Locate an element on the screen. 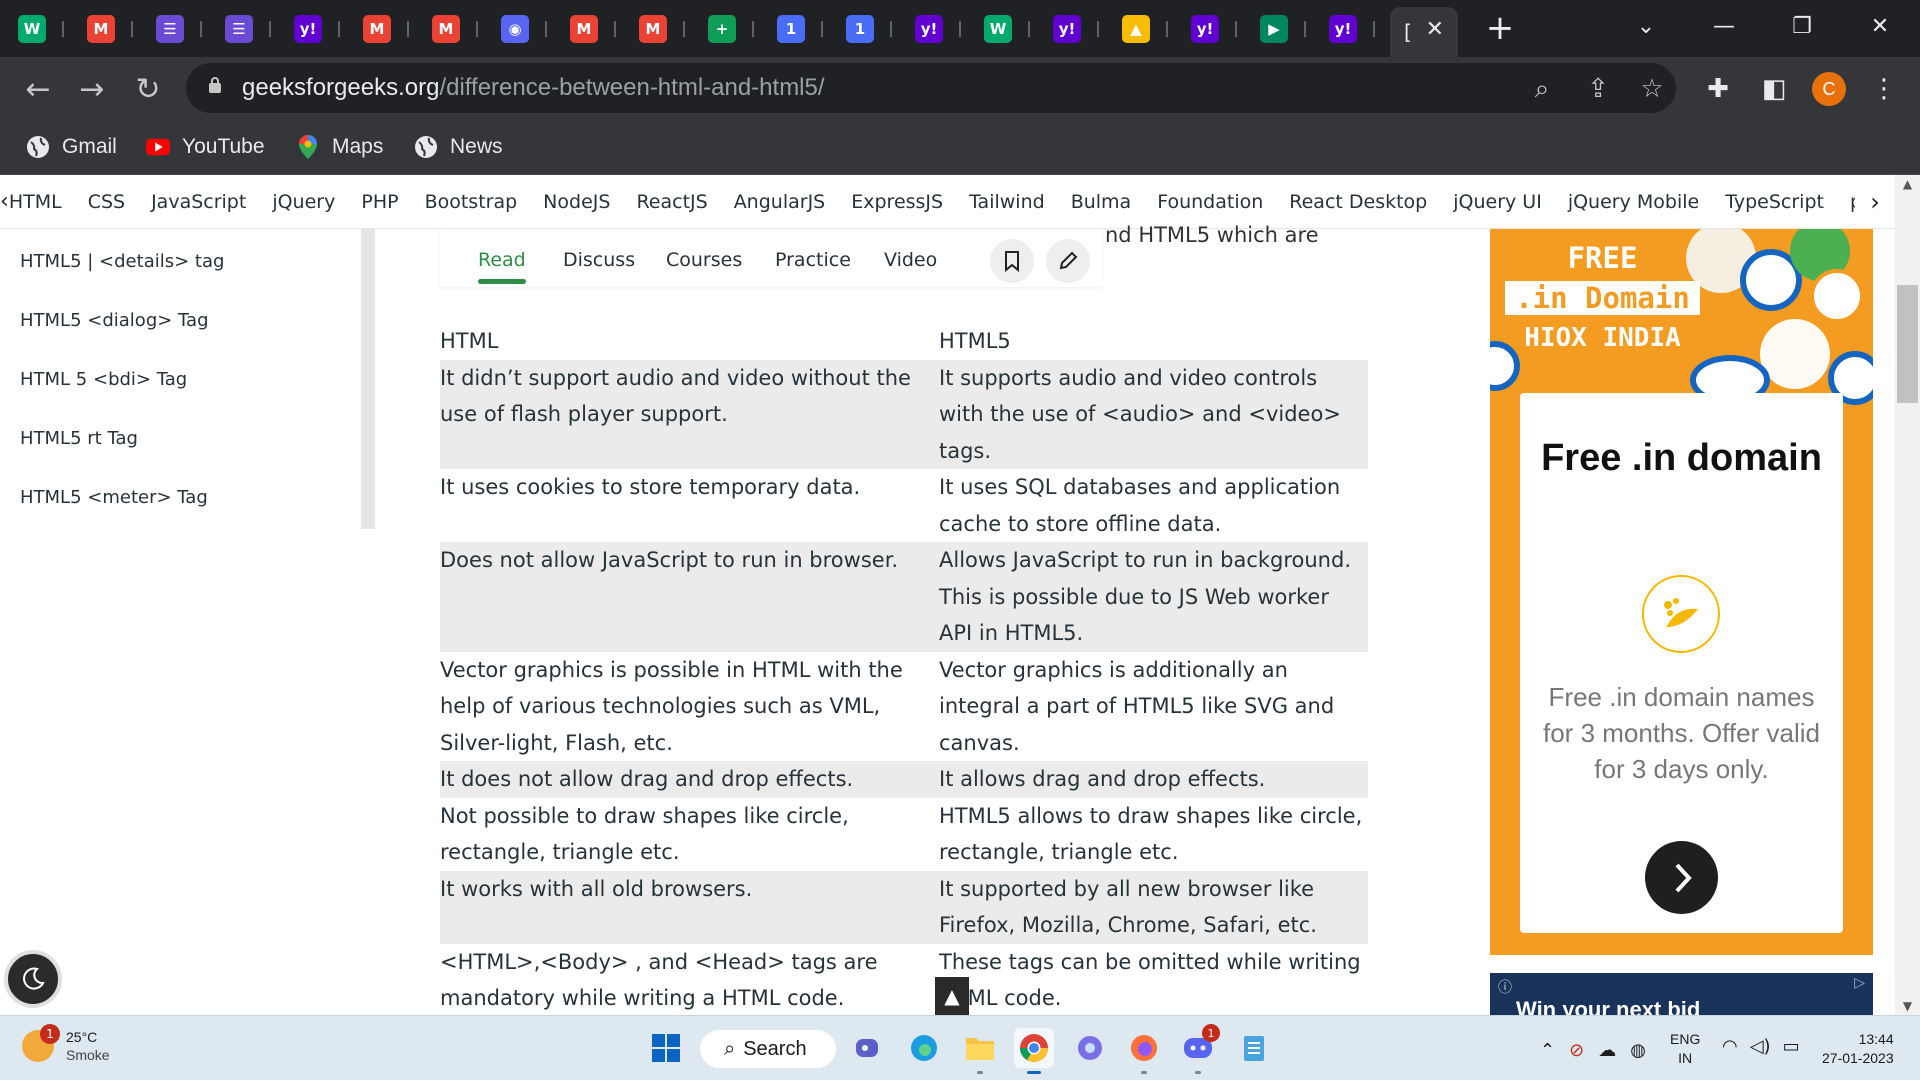 The width and height of the screenshot is (1920, 1080). vpn-icon: ◍ is located at coordinates (1638, 1050).